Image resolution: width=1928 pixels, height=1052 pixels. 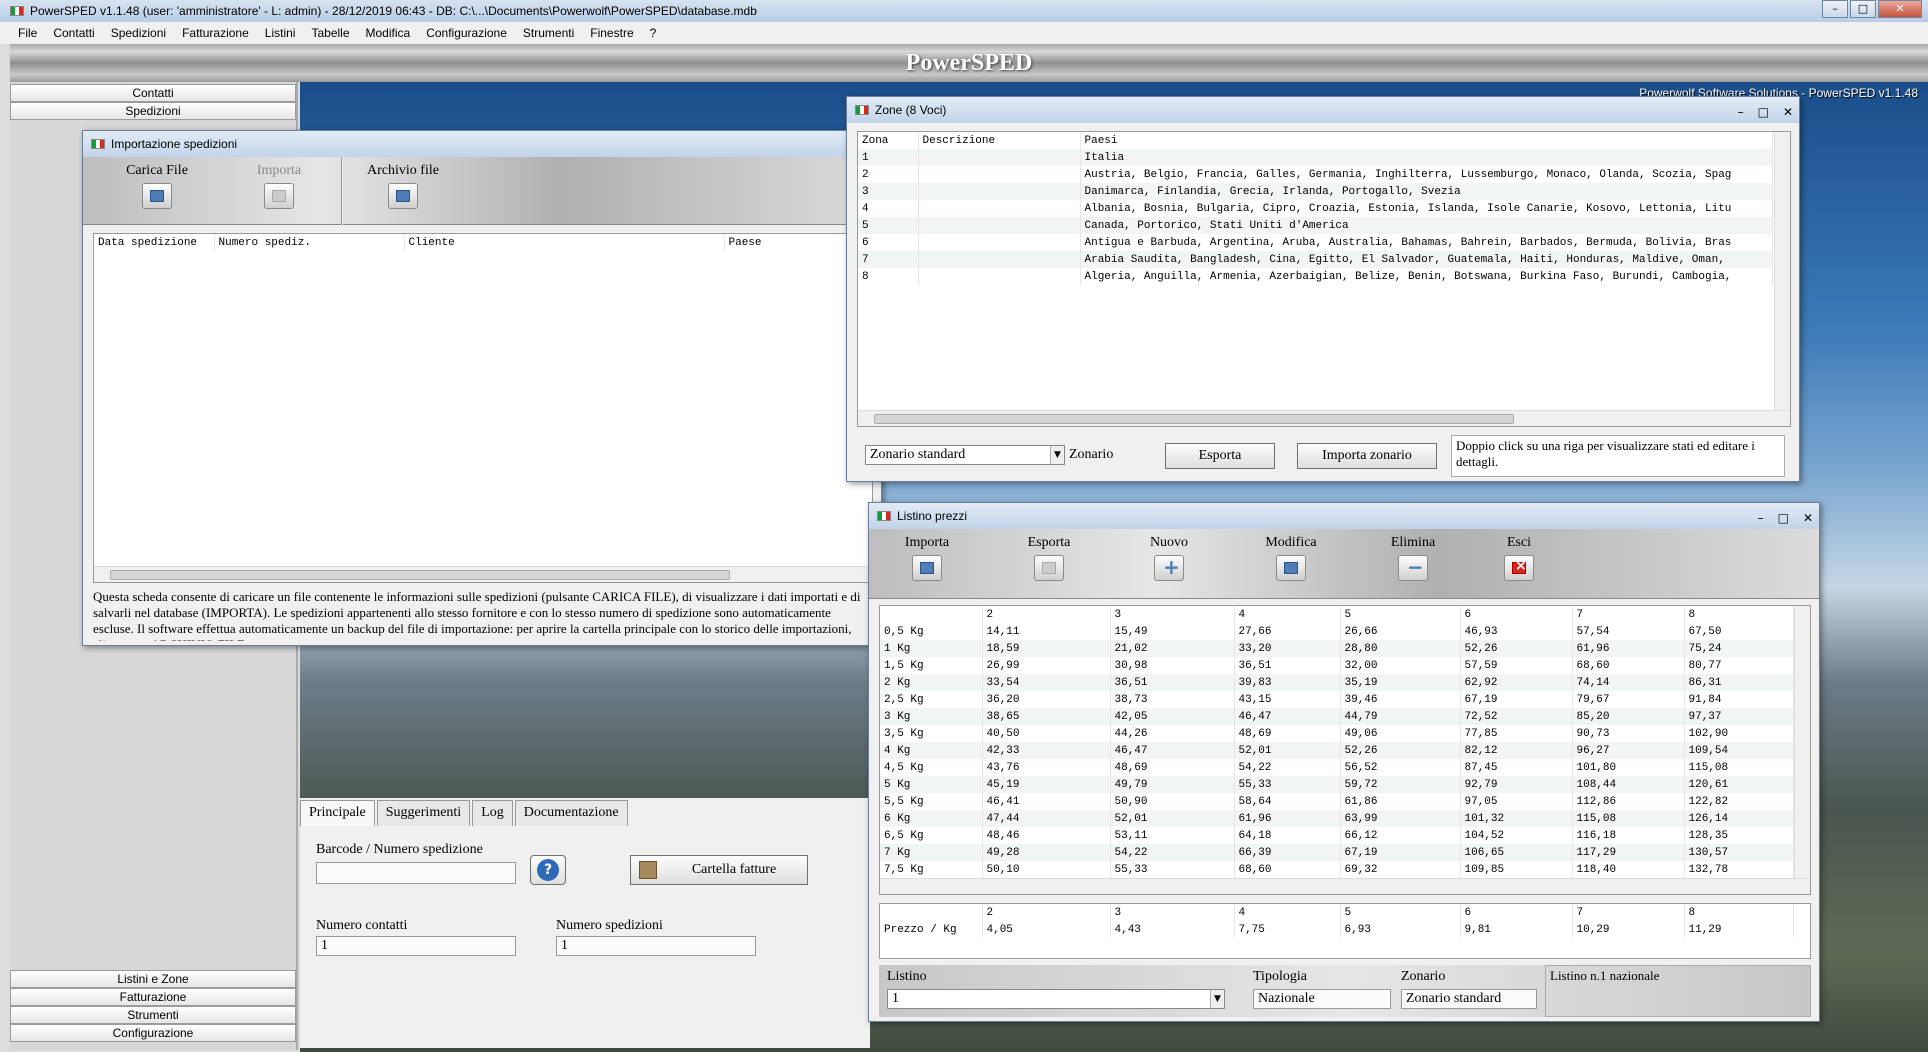 What do you see at coordinates (1056, 999) in the screenshot?
I see `listino-select: 1 ▼` at bounding box center [1056, 999].